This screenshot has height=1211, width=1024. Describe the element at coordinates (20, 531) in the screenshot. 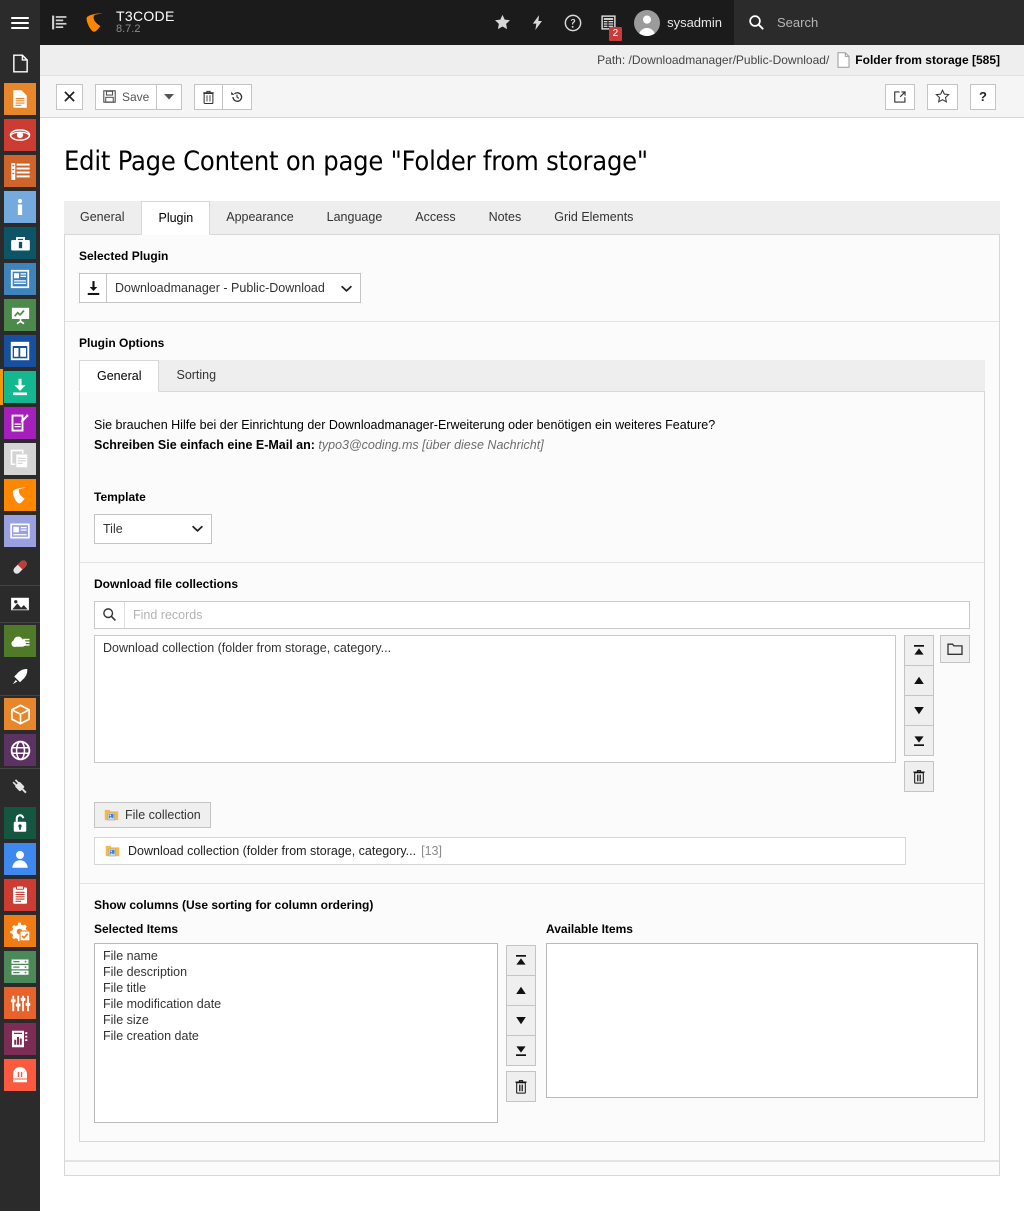

I see `module-item-news` at that location.